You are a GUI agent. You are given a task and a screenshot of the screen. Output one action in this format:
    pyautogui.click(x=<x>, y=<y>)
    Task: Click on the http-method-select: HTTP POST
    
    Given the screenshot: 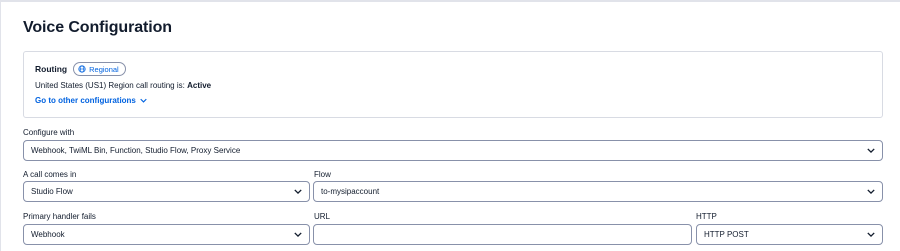 What is the action you would take?
    pyautogui.click(x=789, y=234)
    